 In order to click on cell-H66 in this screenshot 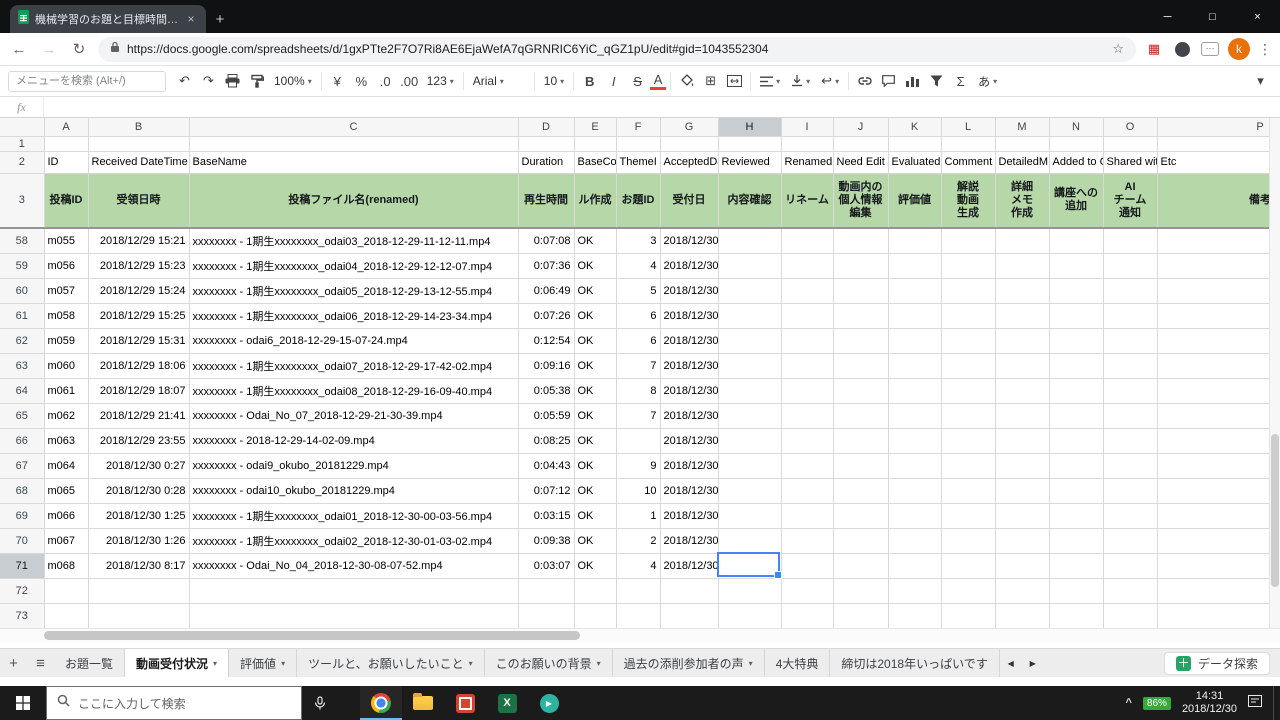, I will do `click(750, 441)`.